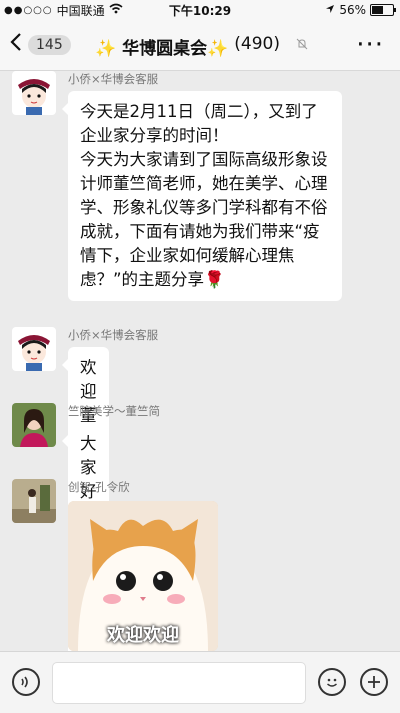  I want to click on voice-icon, so click(26, 682).